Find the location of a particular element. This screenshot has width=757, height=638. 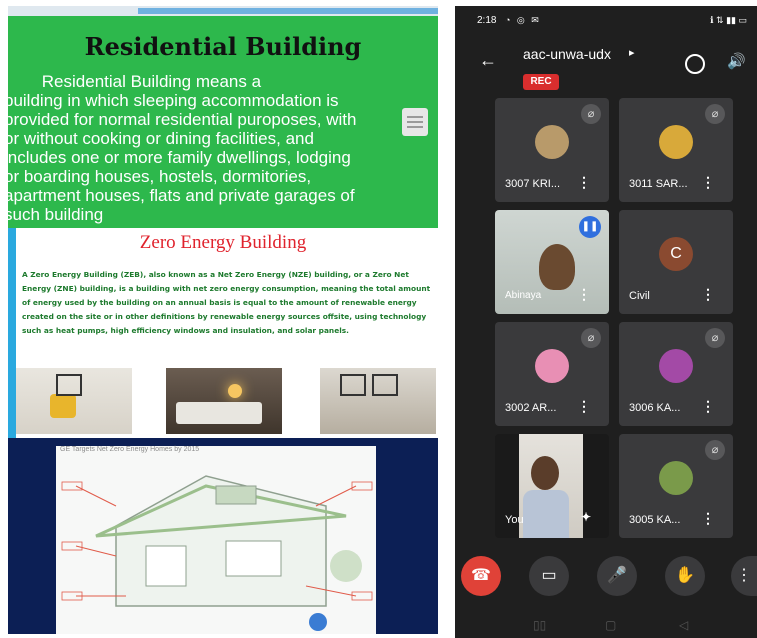

participant-tile: ⌀ 3007 KRI... ⋮ is located at coordinates (552, 150).